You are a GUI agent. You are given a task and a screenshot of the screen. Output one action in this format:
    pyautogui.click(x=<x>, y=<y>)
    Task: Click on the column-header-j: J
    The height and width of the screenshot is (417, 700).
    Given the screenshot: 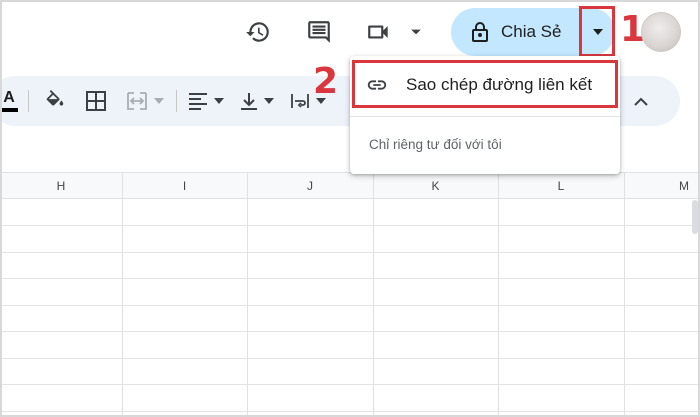 What is the action you would take?
    pyautogui.click(x=310, y=186)
    